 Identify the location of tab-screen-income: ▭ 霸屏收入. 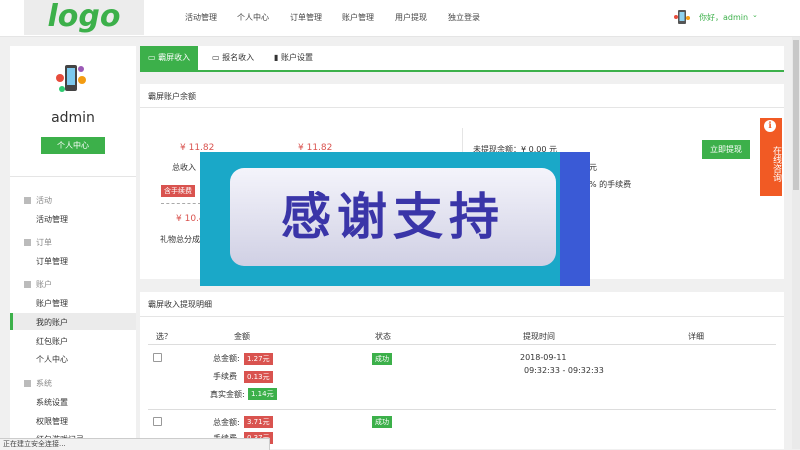
(169, 58).